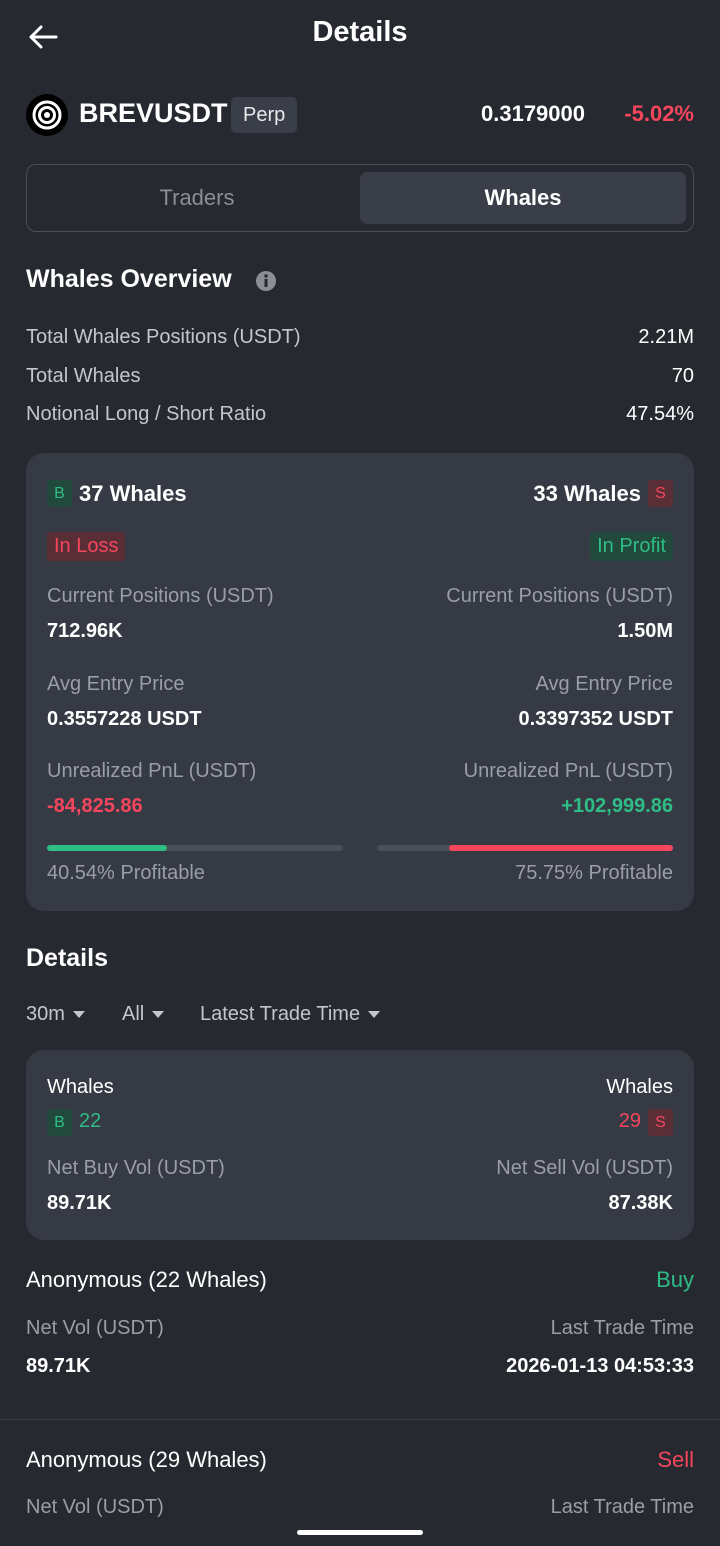  I want to click on long-profitable-text: 40.54% Profitable, so click(126, 873).